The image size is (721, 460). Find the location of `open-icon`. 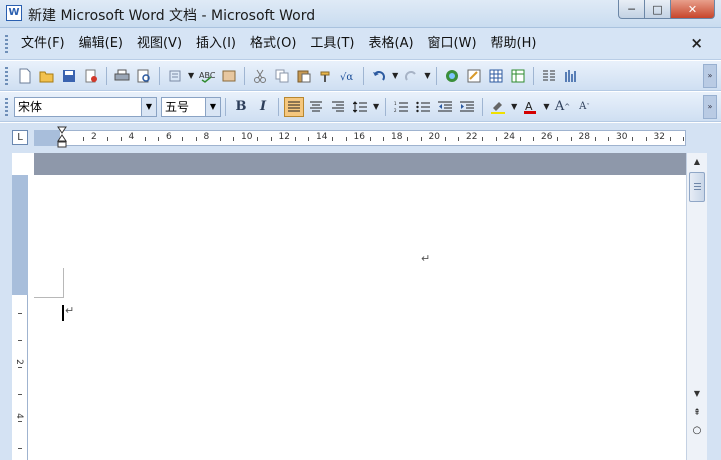

open-icon is located at coordinates (47, 76).